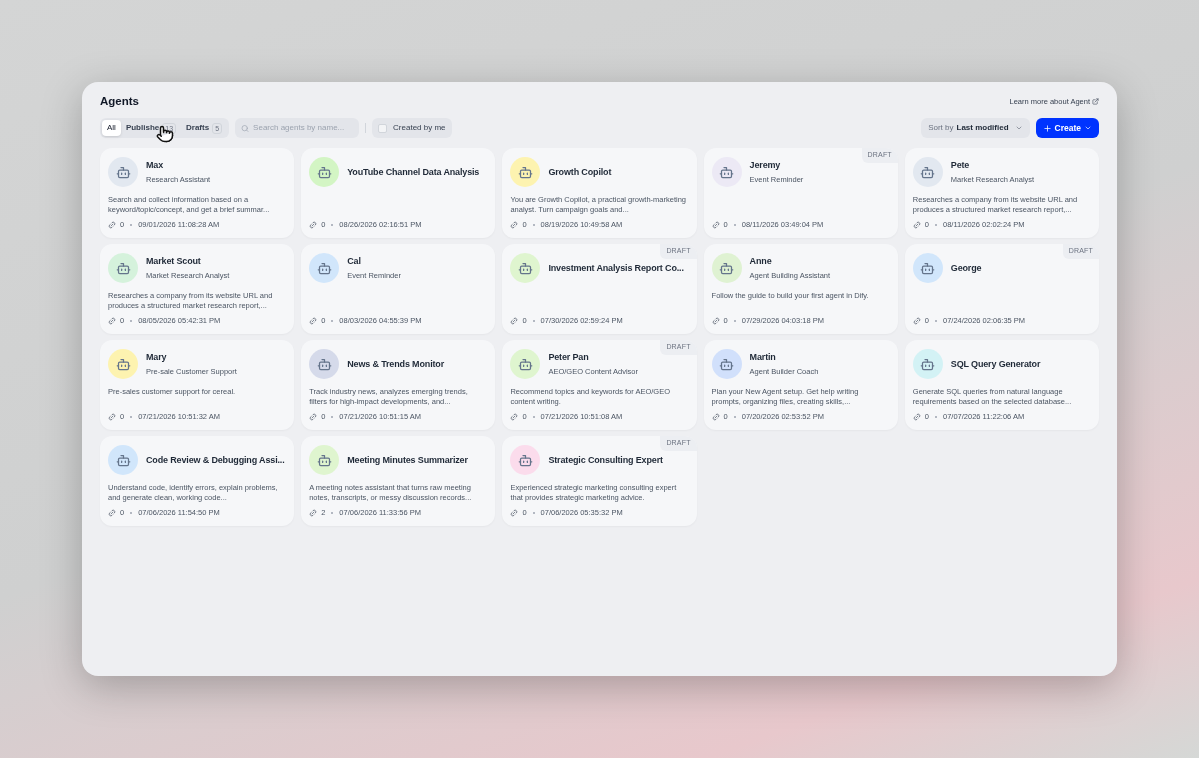 The width and height of the screenshot is (1199, 758). What do you see at coordinates (413, 172) in the screenshot?
I see `agent-name: YouTube Channel Data Analysis` at bounding box center [413, 172].